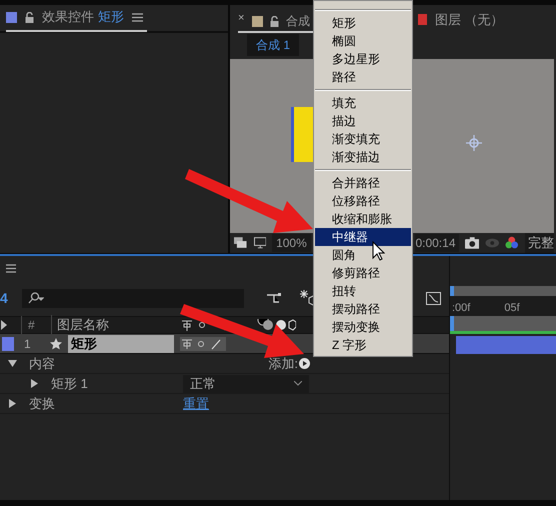 The height and width of the screenshot is (506, 556). I want to click on switches-icon, so click(203, 343).